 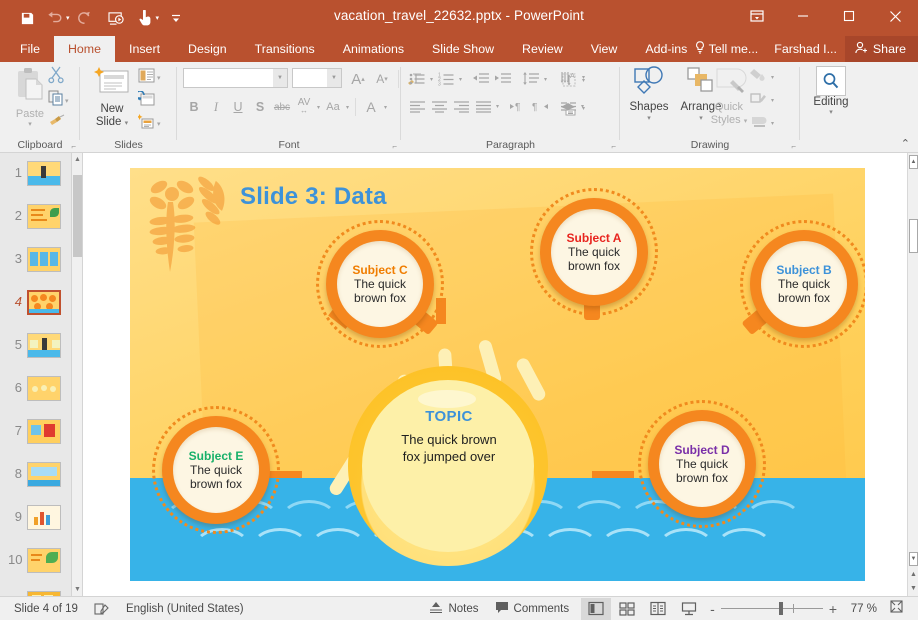 I want to click on font-color-dropdown-icon: ▾, so click(x=385, y=107).